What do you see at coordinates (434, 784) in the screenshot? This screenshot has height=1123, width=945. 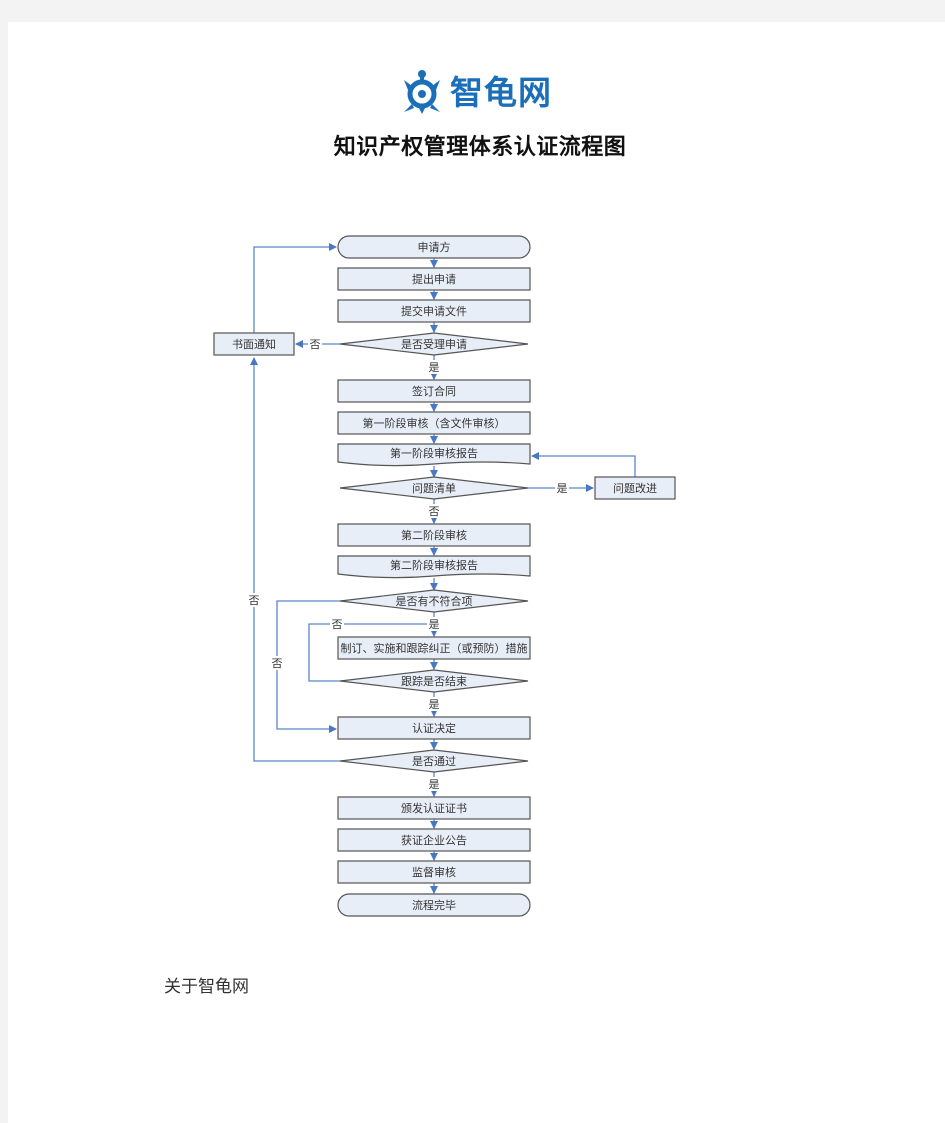 I see `edge-label-pass-yes: 是` at bounding box center [434, 784].